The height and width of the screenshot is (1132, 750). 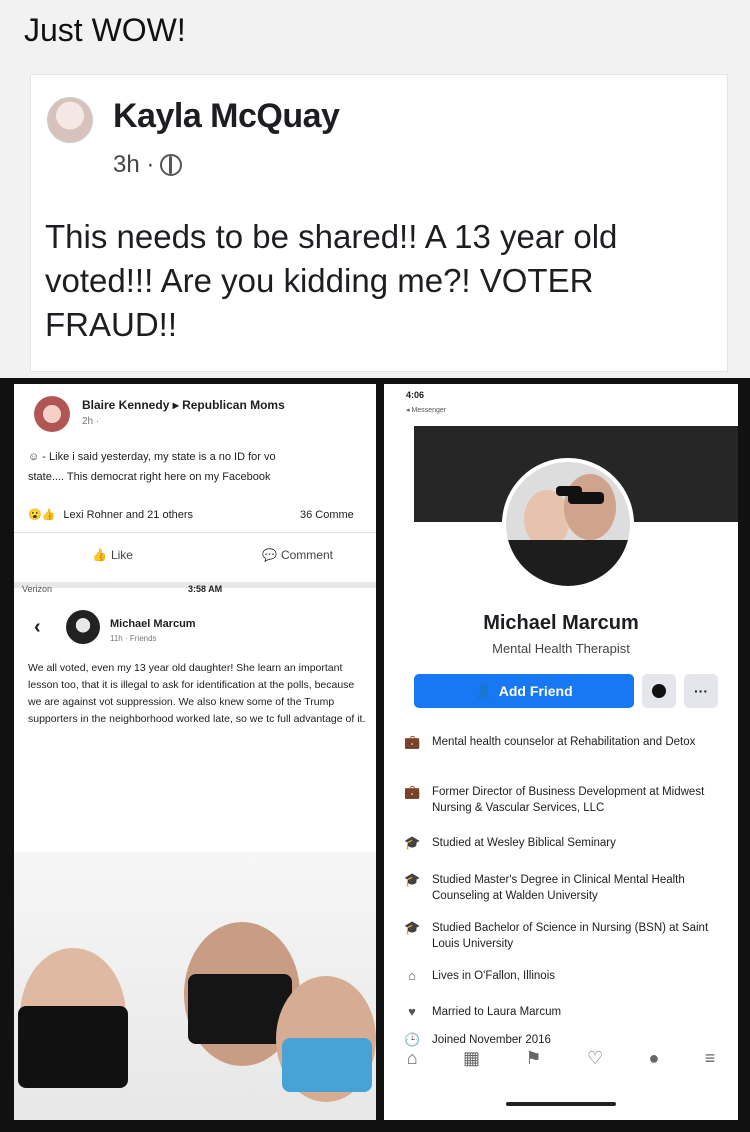 What do you see at coordinates (133, 638) in the screenshot?
I see `michael-sub: 11h · Friends` at bounding box center [133, 638].